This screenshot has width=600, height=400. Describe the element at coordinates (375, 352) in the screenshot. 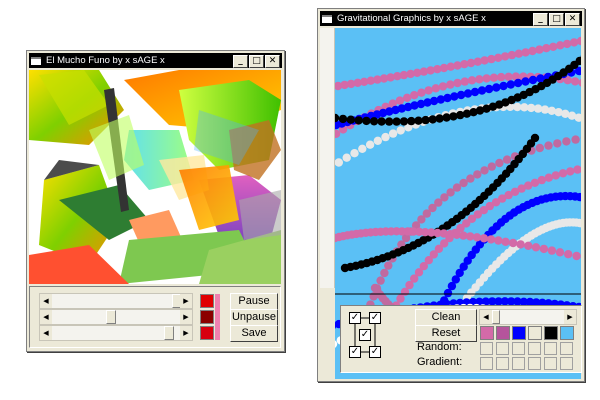

I see `checkbox-bottom-right: ✓` at that location.